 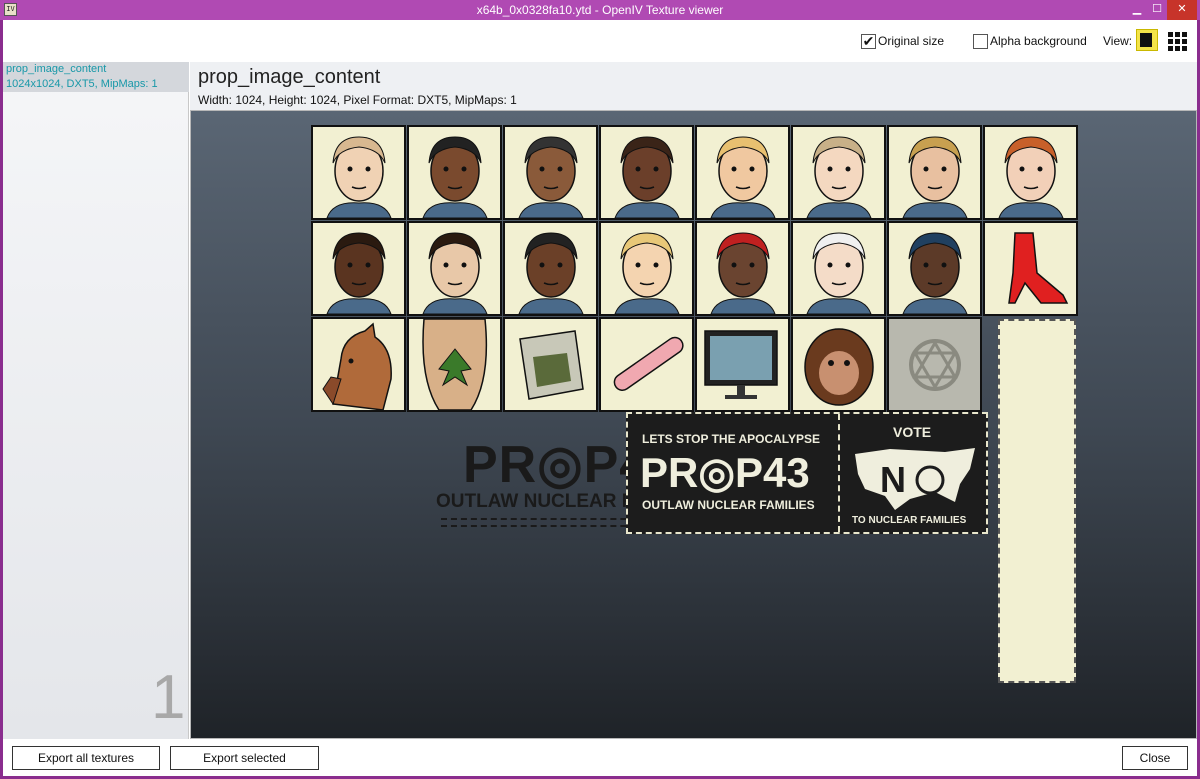 What do you see at coordinates (289, 77) in the screenshot?
I see `texture-name: prop_image_content` at bounding box center [289, 77].